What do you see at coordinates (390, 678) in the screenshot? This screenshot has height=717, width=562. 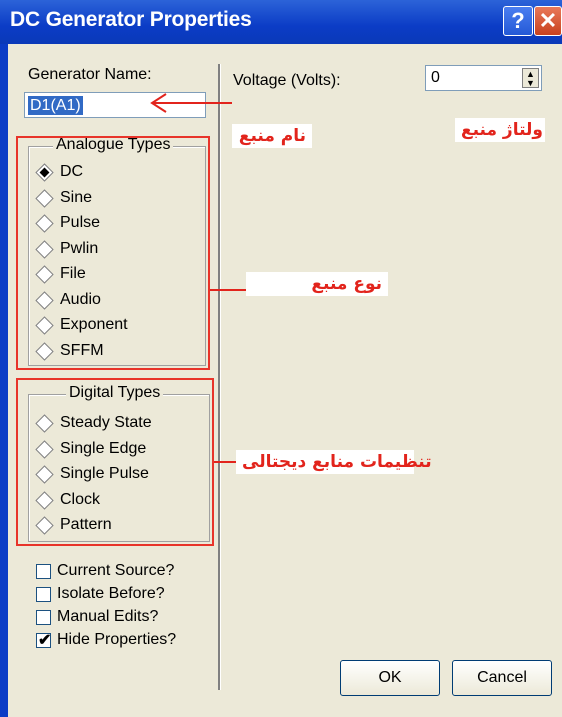 I see `ok-button: OK` at bounding box center [390, 678].